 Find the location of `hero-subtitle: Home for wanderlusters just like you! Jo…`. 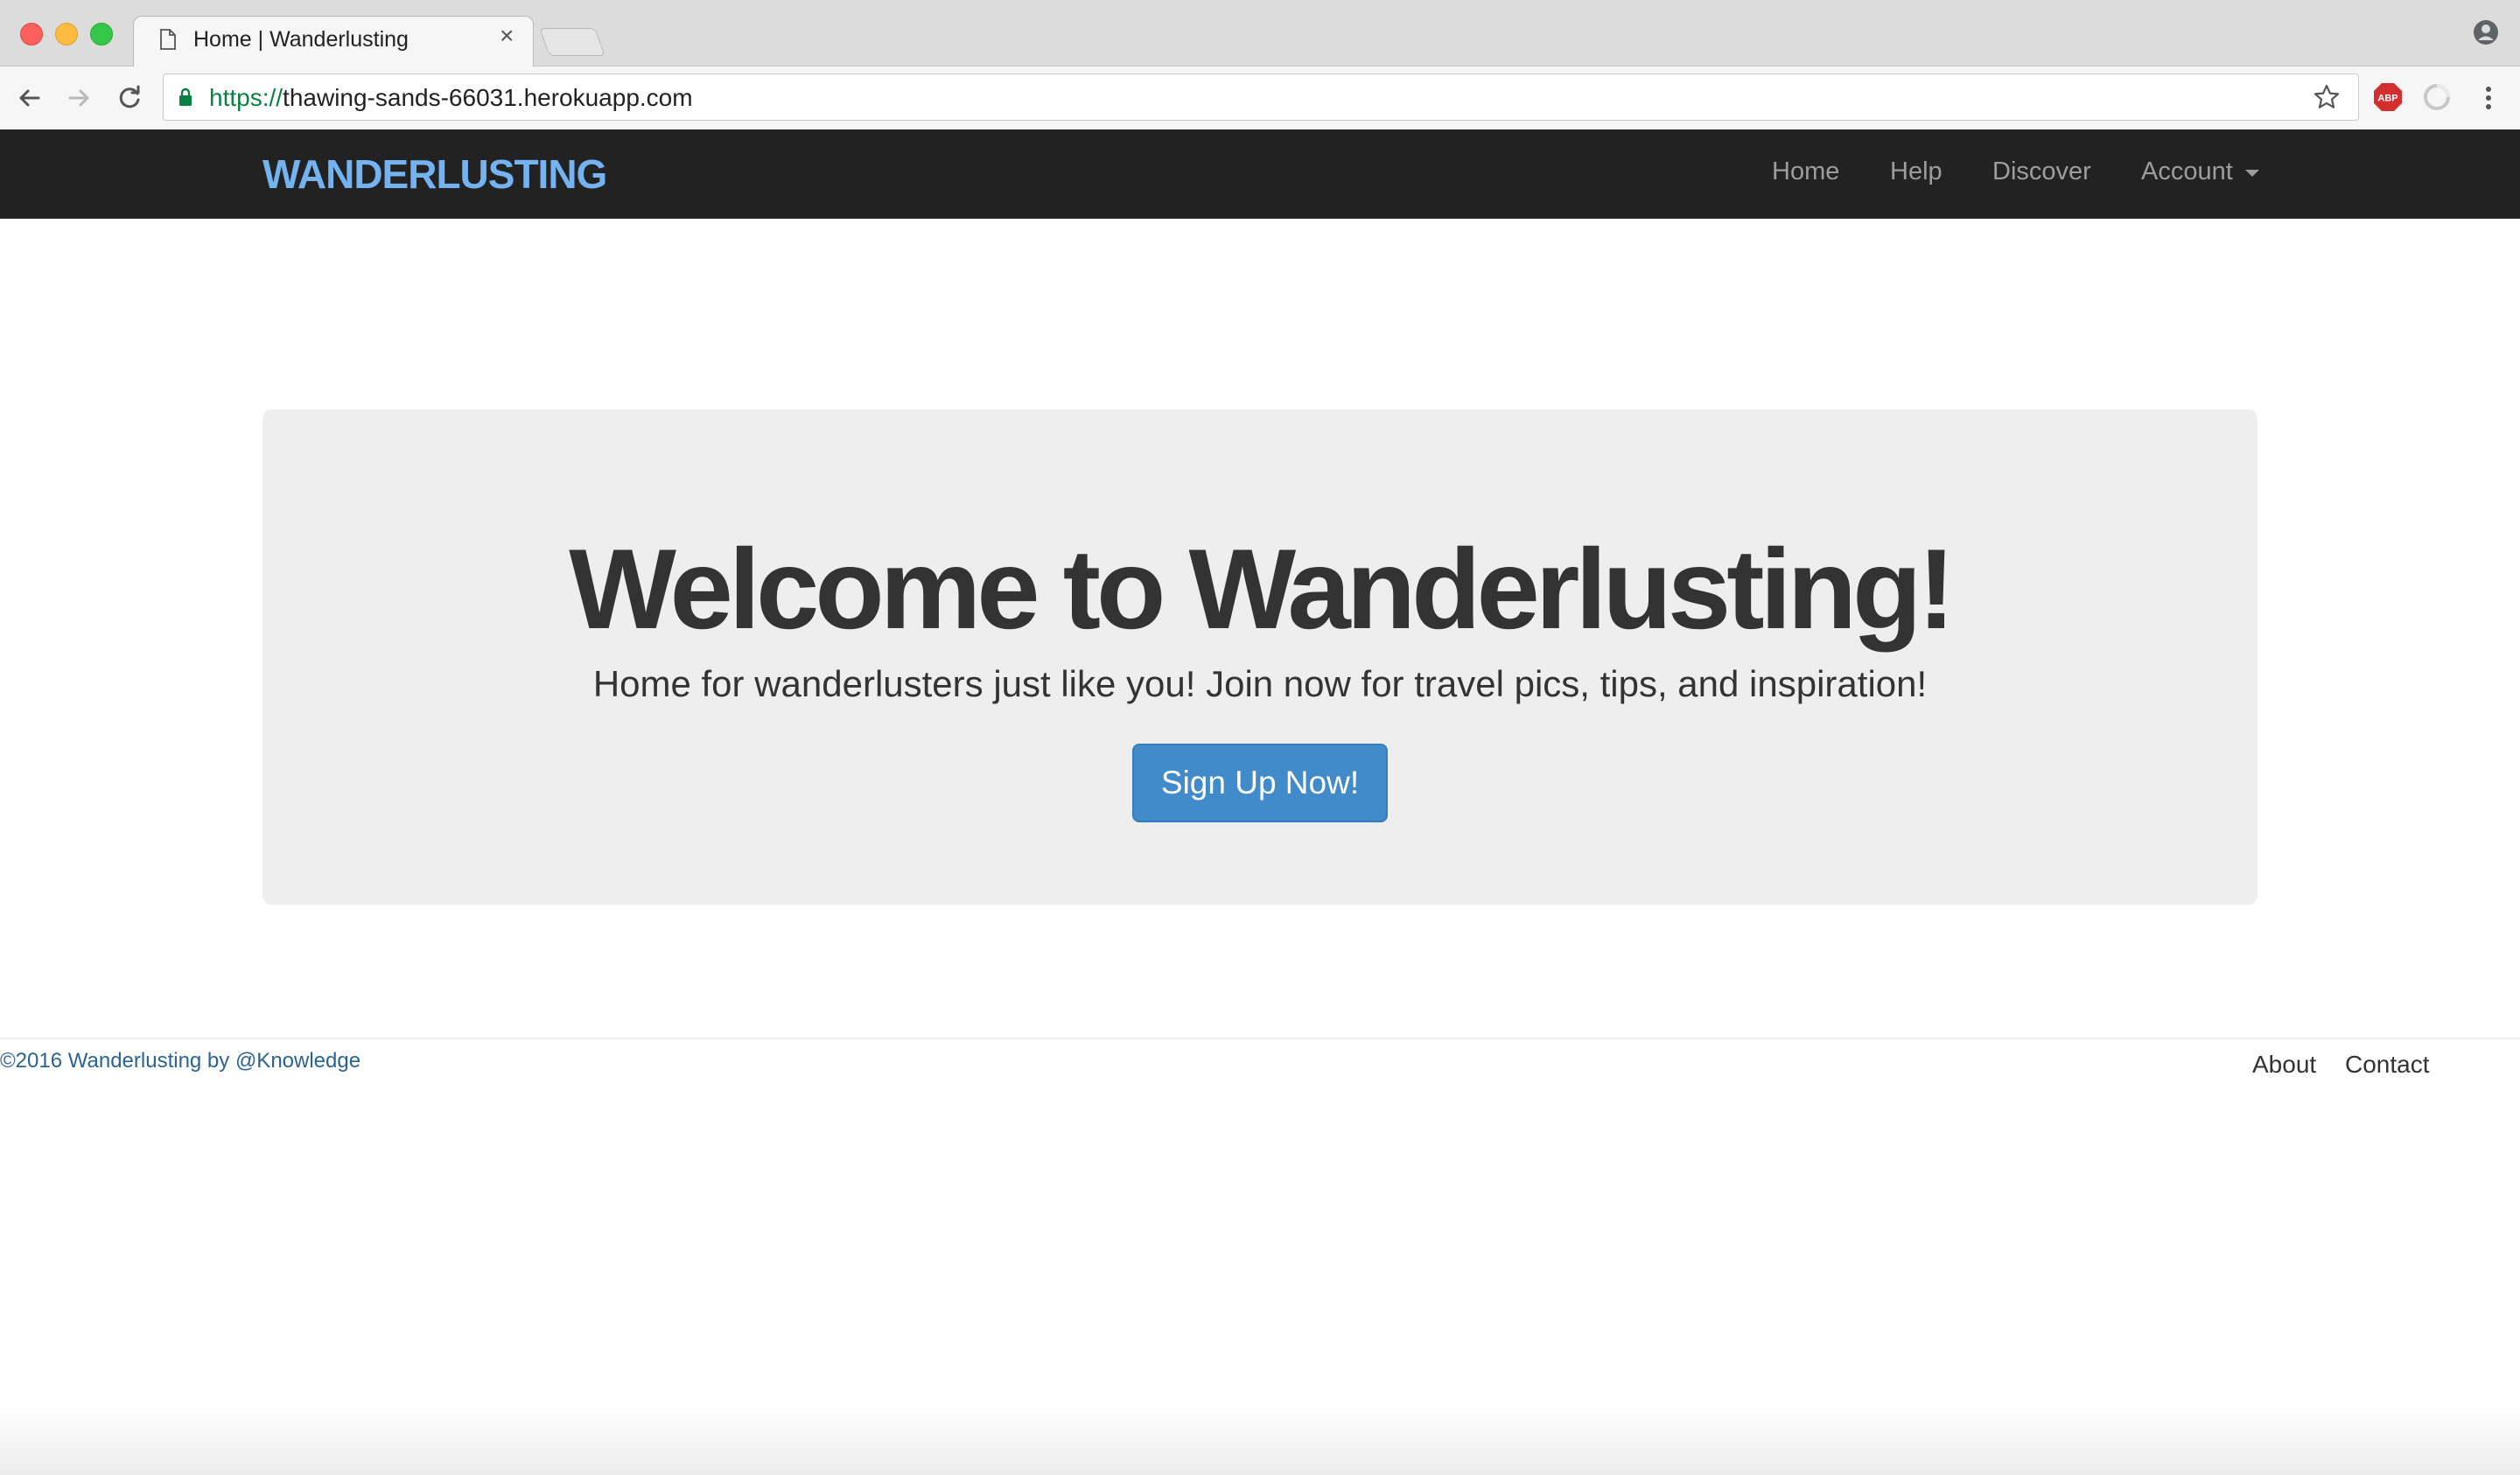

hero-subtitle: Home for wanderlusters just like you! Jo… is located at coordinates (1260, 683).